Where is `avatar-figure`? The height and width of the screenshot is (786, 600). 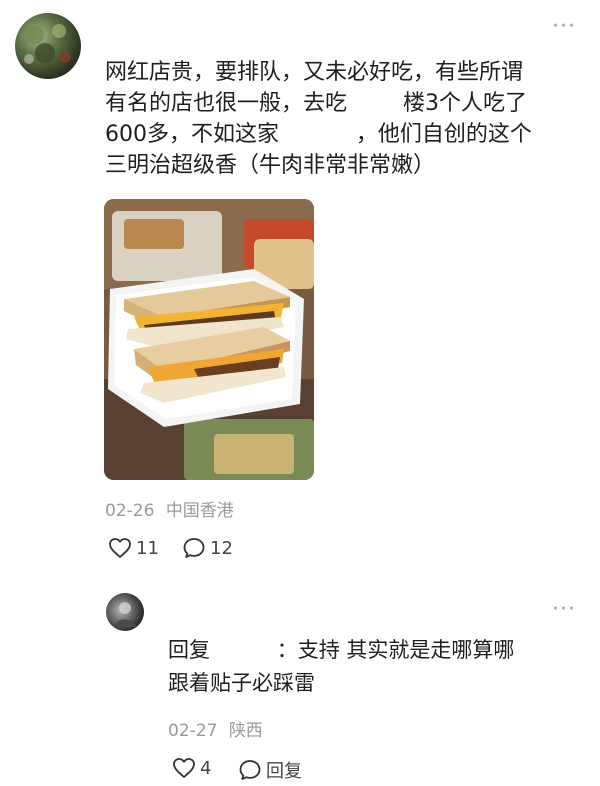 avatar-figure is located at coordinates (125, 614).